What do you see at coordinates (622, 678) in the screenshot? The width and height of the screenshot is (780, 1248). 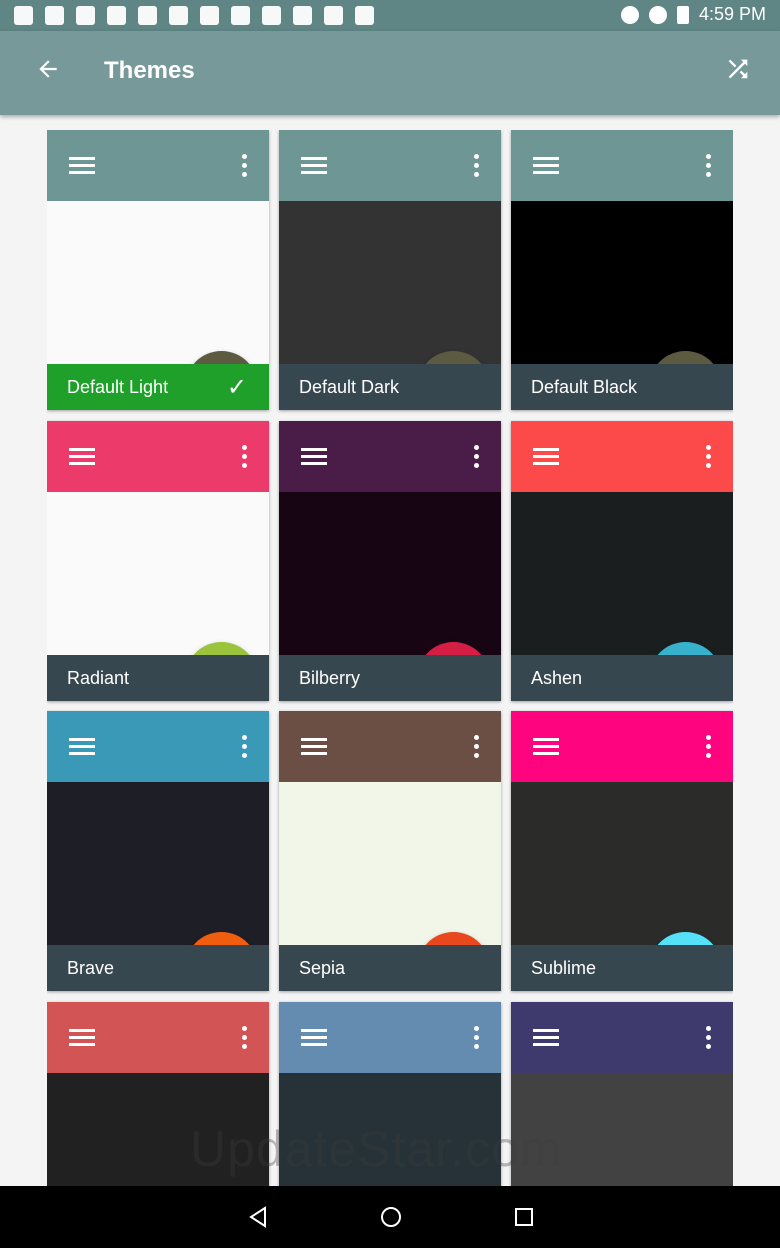 I see `theme-label-bar: Ashen` at bounding box center [622, 678].